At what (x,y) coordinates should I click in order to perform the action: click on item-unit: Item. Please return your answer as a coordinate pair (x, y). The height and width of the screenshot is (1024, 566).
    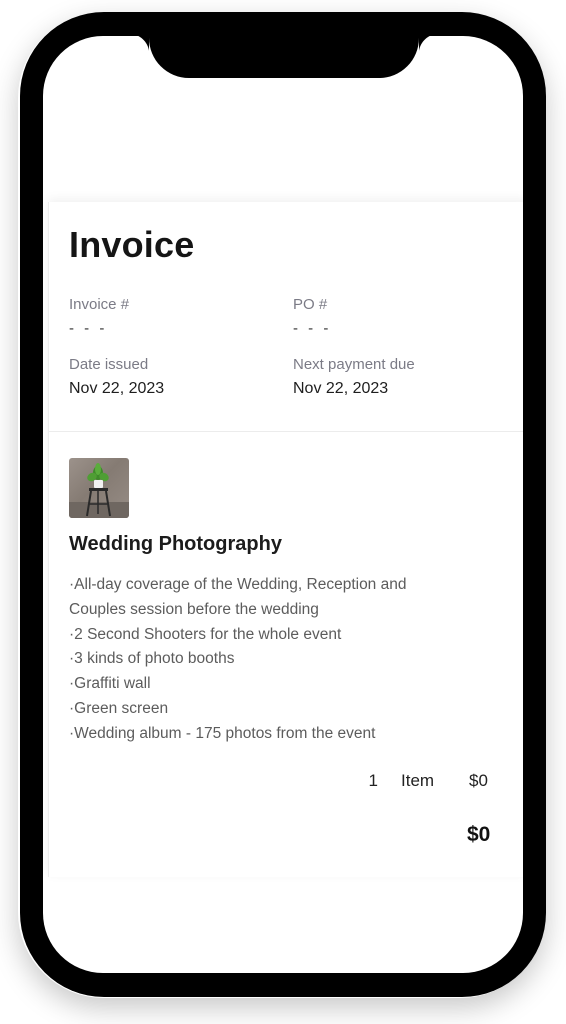
    Looking at the image, I should click on (418, 780).